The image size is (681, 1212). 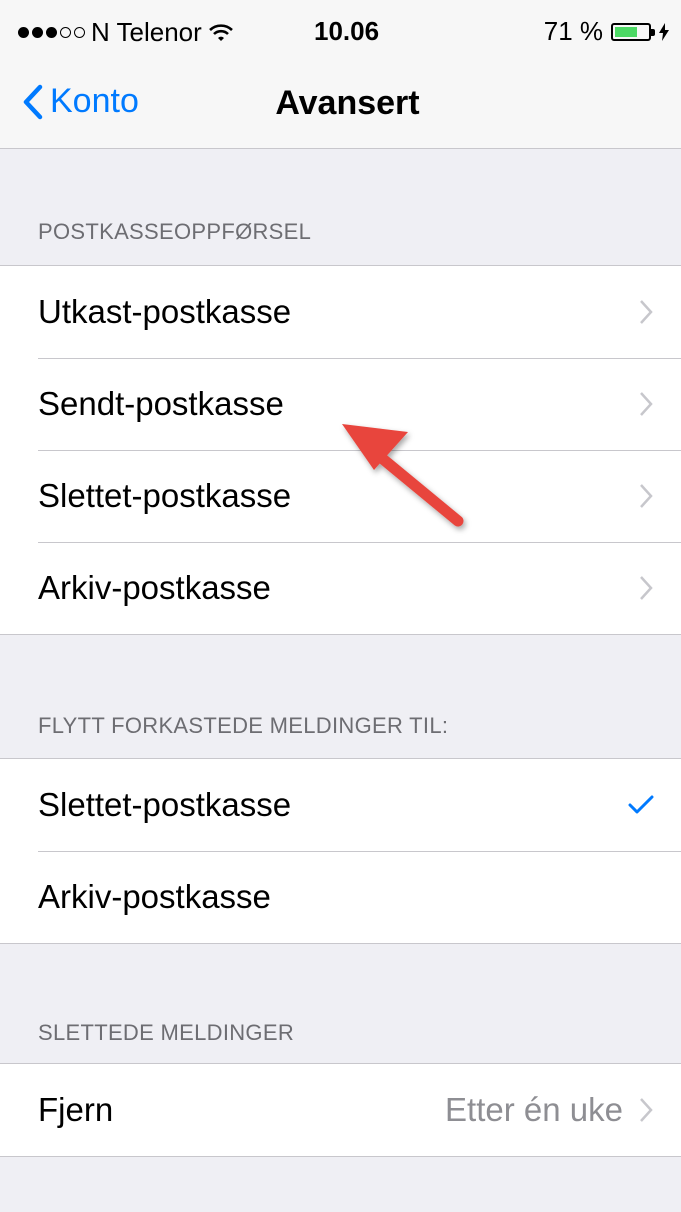 What do you see at coordinates (633, 31) in the screenshot?
I see `battery-icon` at bounding box center [633, 31].